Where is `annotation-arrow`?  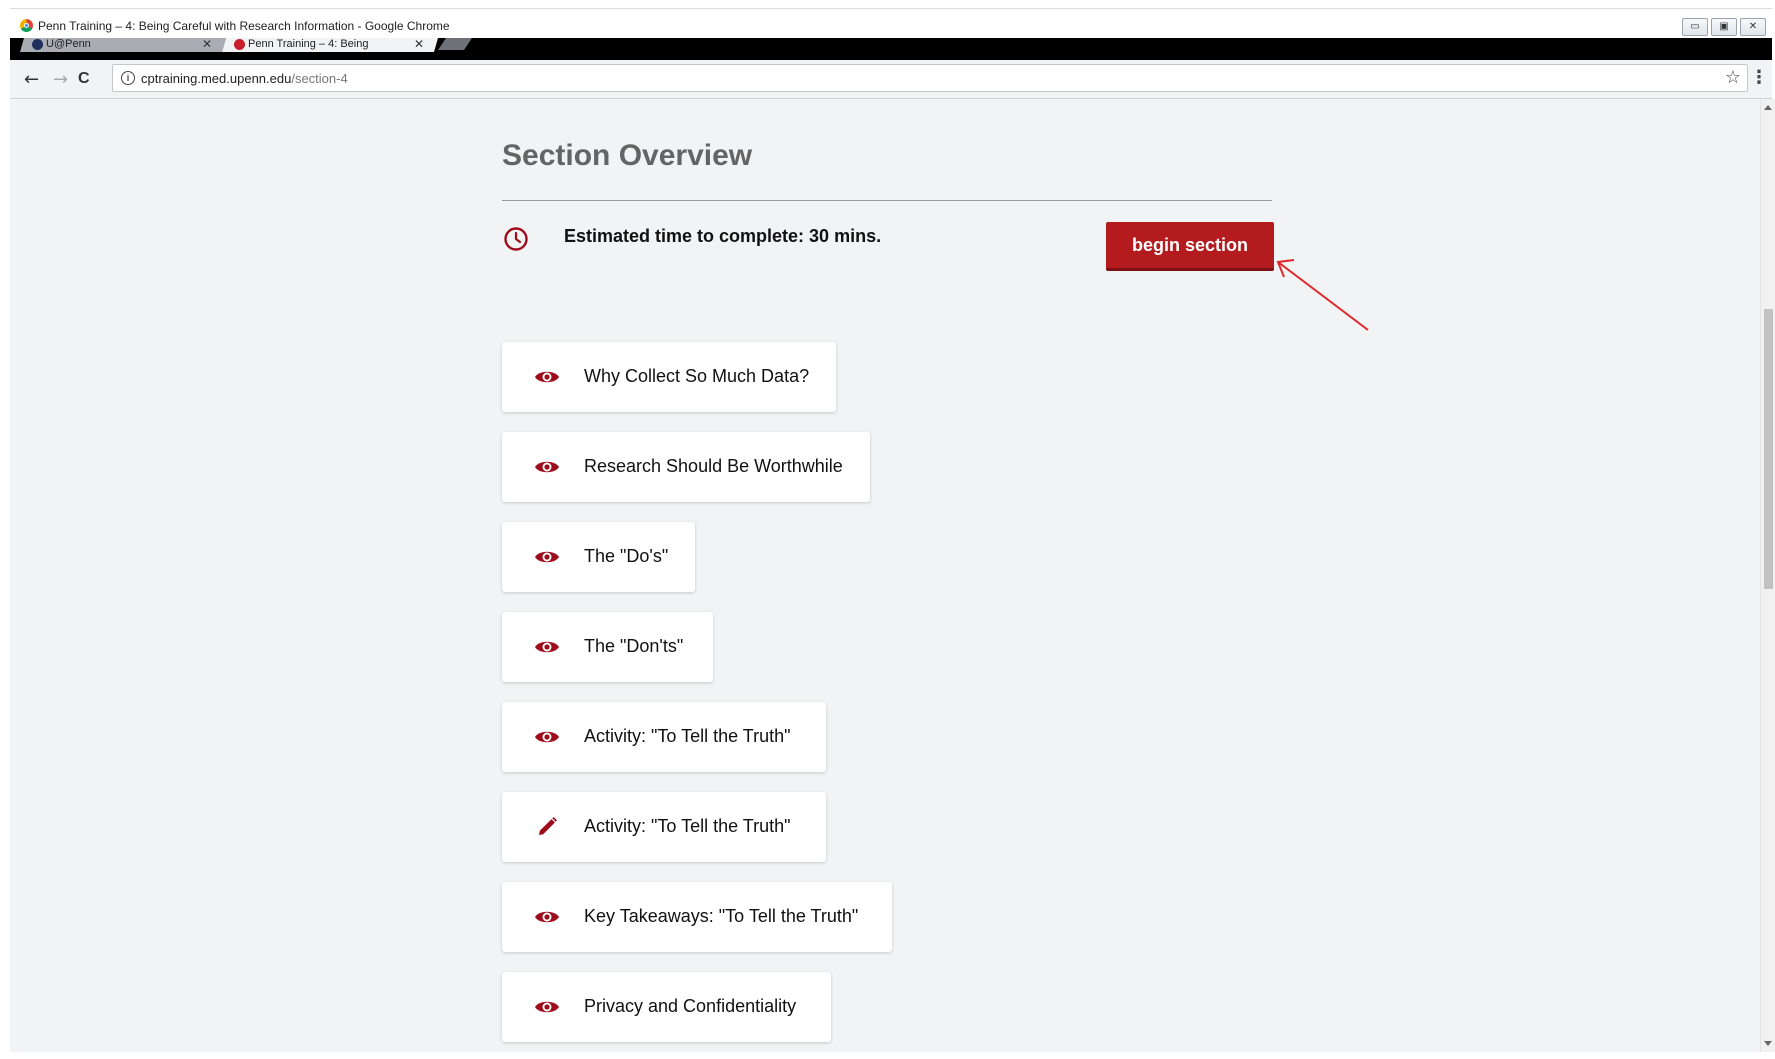 annotation-arrow is located at coordinates (1322, 295).